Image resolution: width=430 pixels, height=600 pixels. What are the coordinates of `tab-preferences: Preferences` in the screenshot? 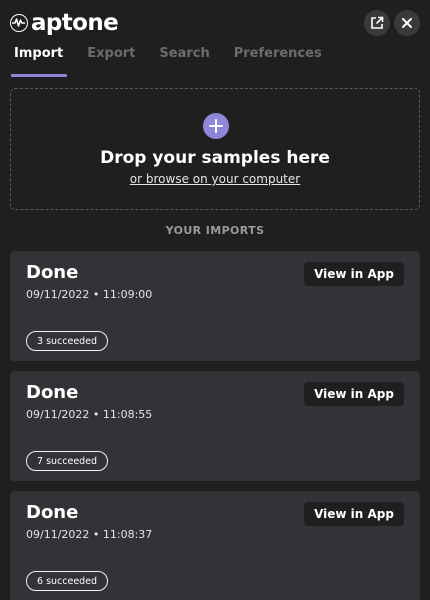 It's located at (278, 62).